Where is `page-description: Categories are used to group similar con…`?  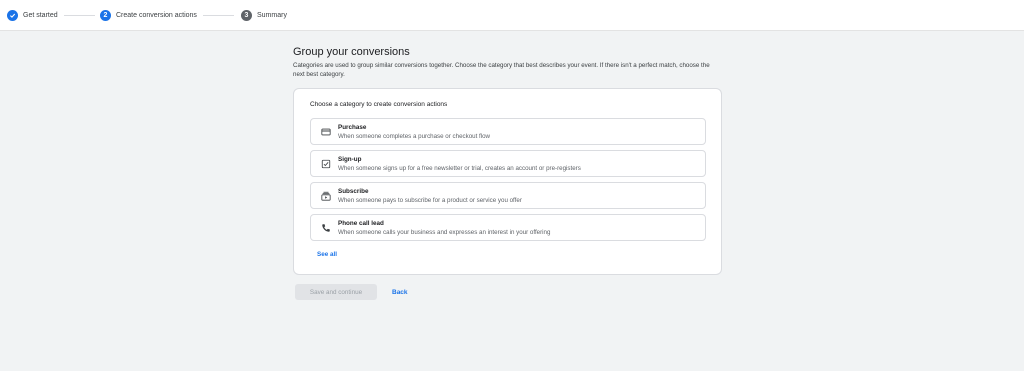
page-description: Categories are used to group similar con… is located at coordinates (501, 70).